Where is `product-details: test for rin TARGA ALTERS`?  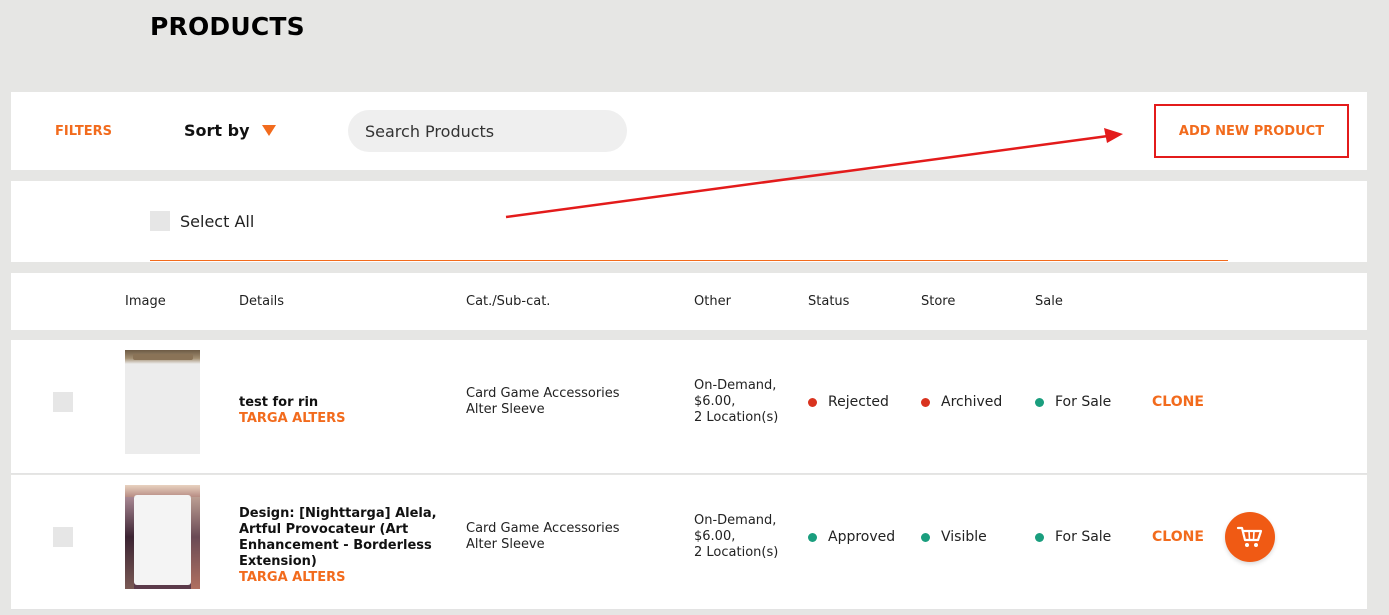
product-details: test for rin TARGA ALTERS is located at coordinates (339, 411).